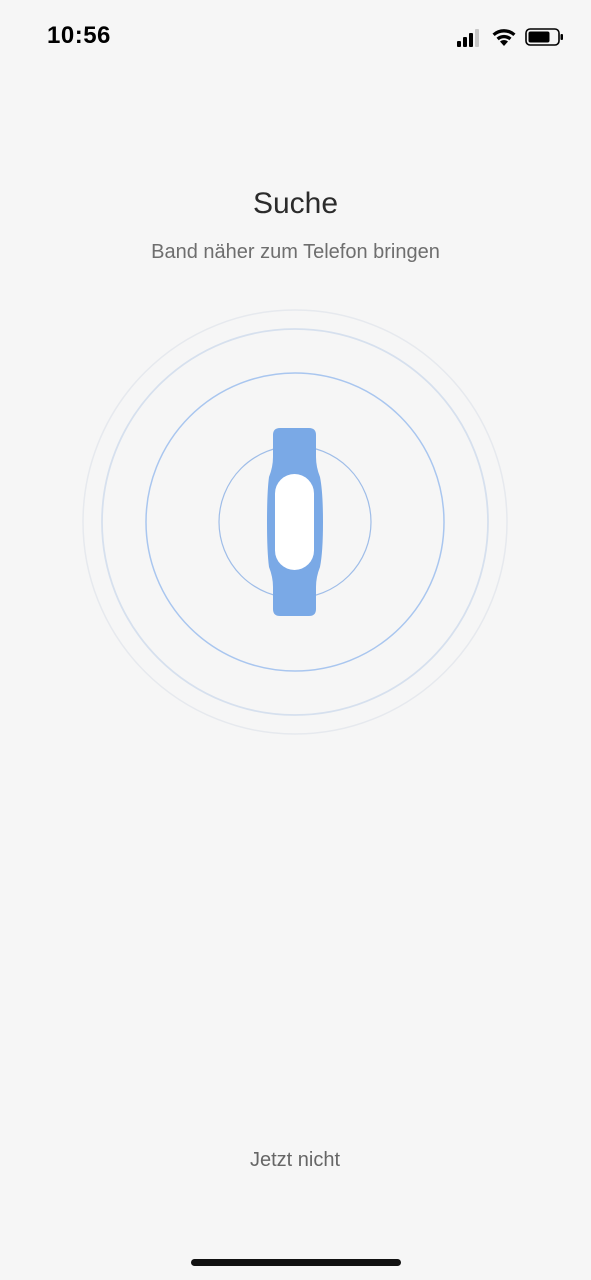 This screenshot has width=591, height=1280. I want to click on not-now-button: Jetzt nicht, so click(295, 1160).